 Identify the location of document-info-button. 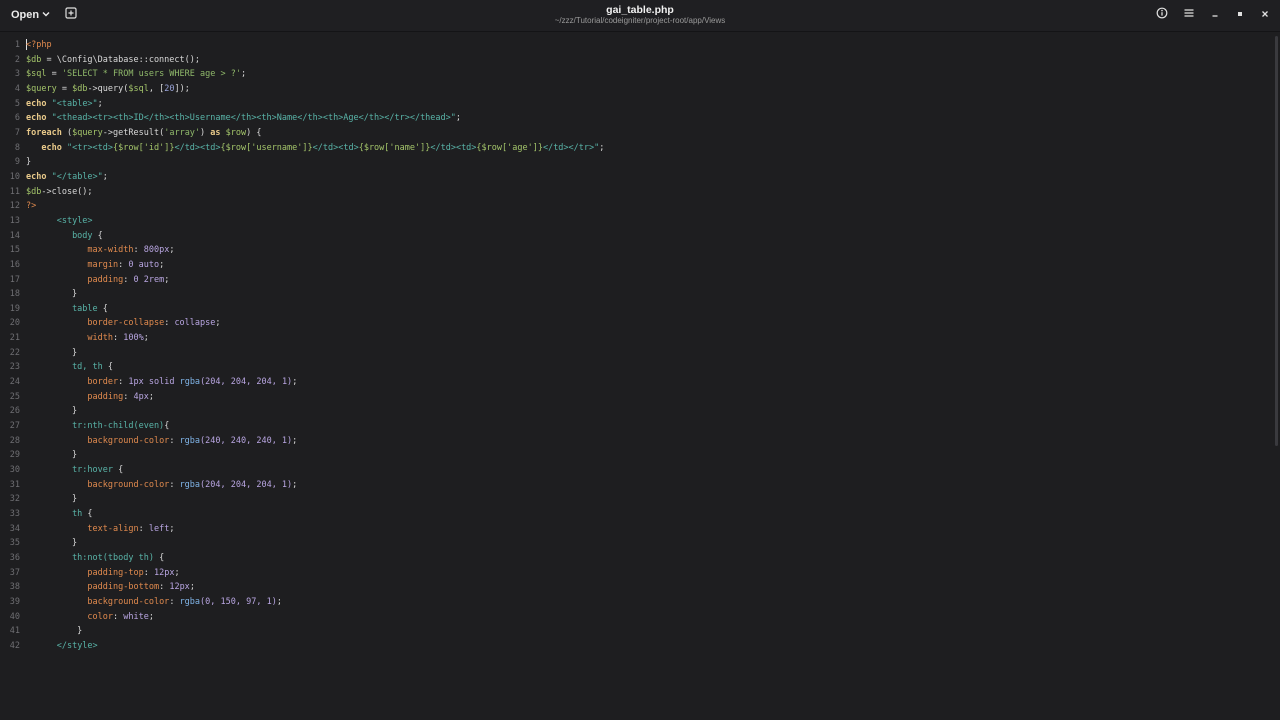
(1162, 15).